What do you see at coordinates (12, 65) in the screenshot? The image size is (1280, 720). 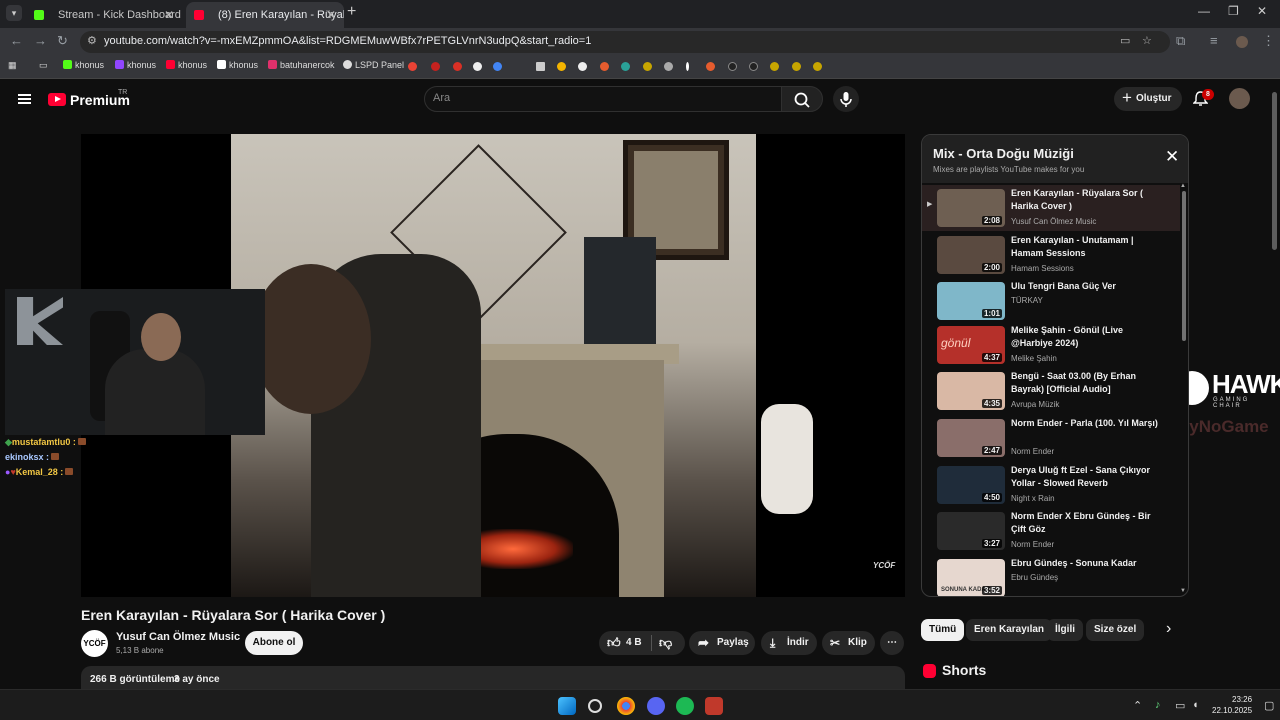 I see `apps-icon: ▦` at bounding box center [12, 65].